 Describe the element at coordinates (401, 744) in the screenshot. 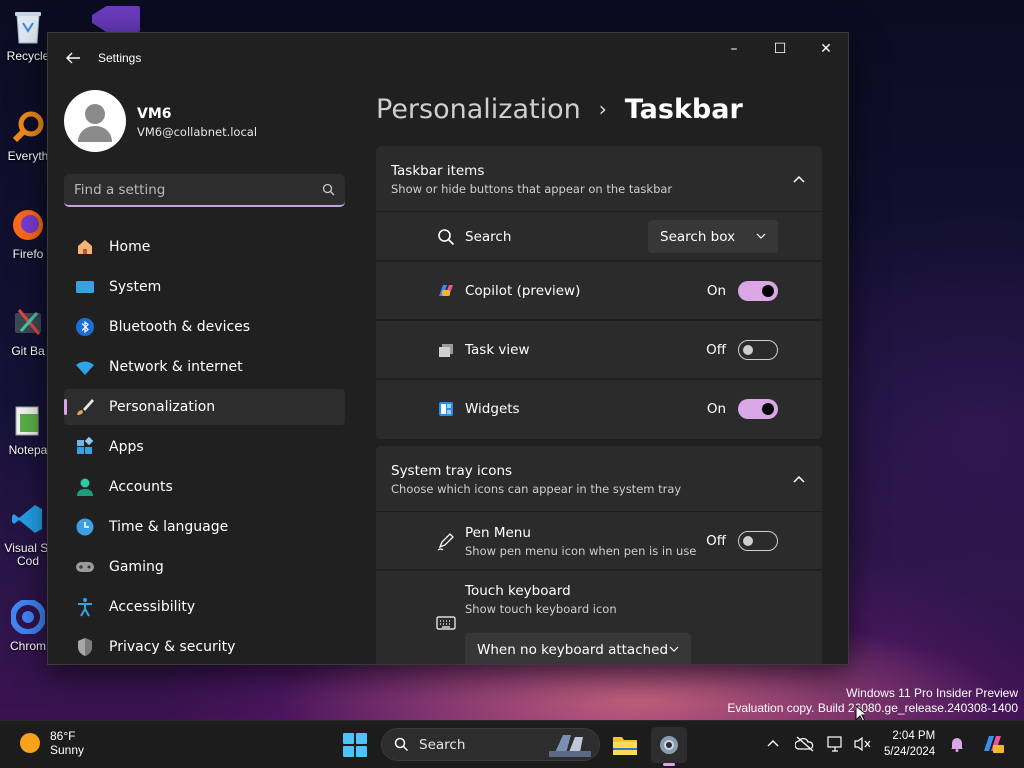

I see `search-icon` at that location.